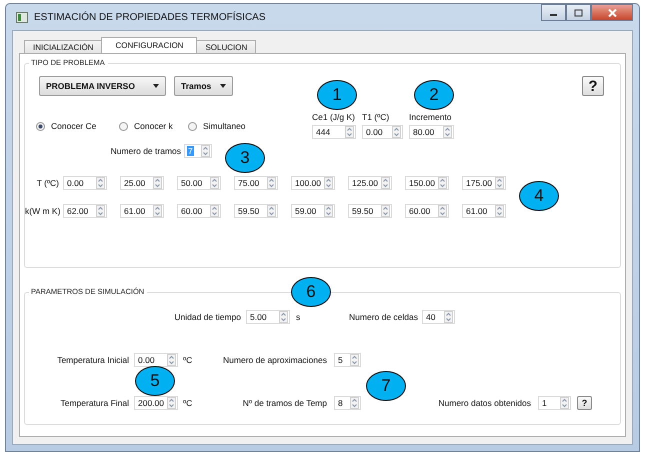 This screenshot has width=645, height=455. Describe the element at coordinates (207, 317) in the screenshot. I see `field-label: Unidad de tiempo` at that location.